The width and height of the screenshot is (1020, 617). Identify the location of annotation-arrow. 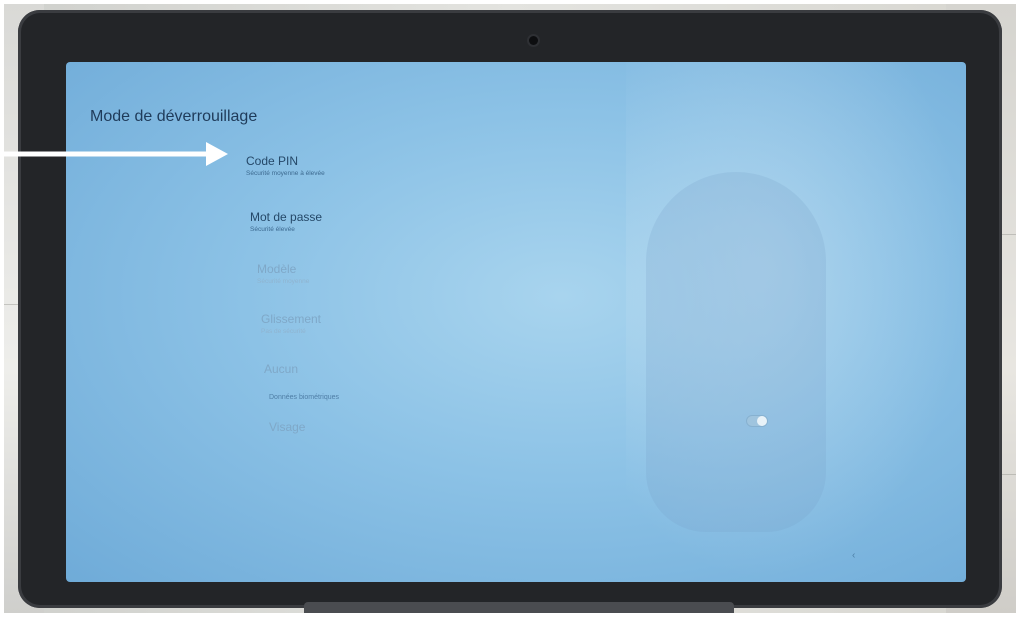
(114, 154).